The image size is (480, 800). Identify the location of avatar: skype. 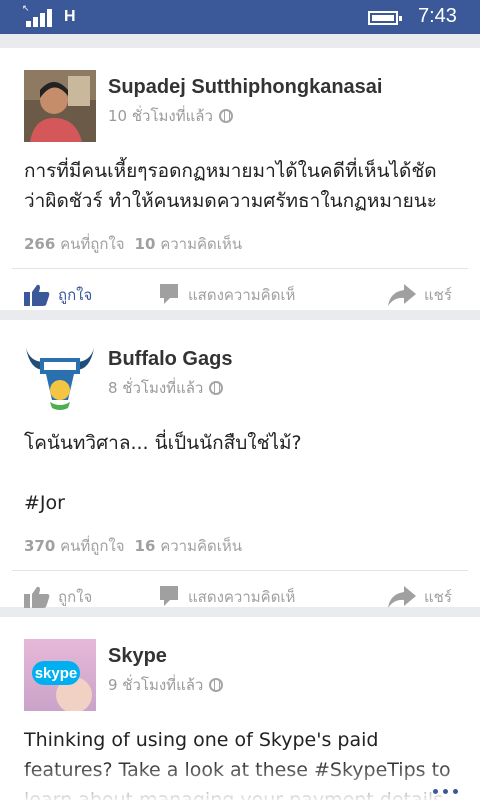
(60, 675).